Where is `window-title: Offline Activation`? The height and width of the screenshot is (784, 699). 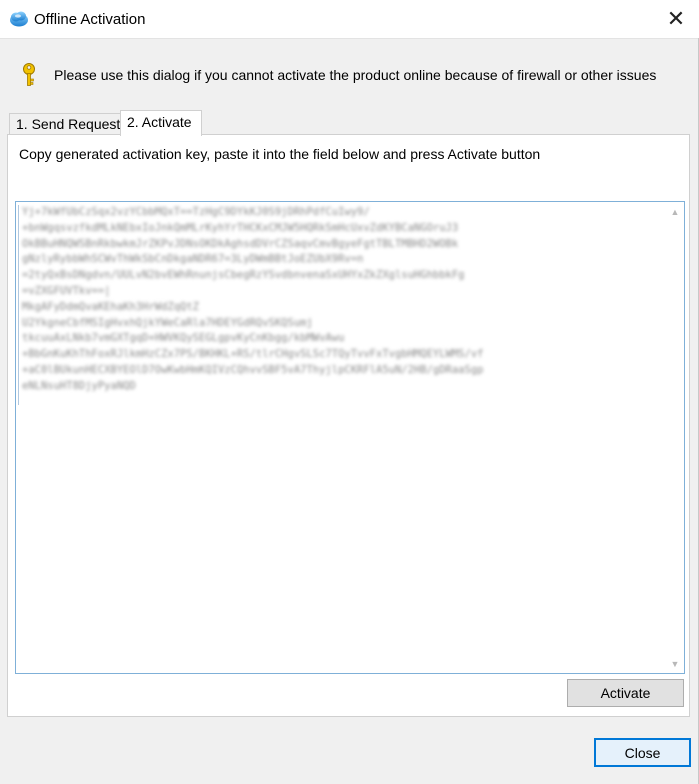 window-title: Offline Activation is located at coordinates (90, 19).